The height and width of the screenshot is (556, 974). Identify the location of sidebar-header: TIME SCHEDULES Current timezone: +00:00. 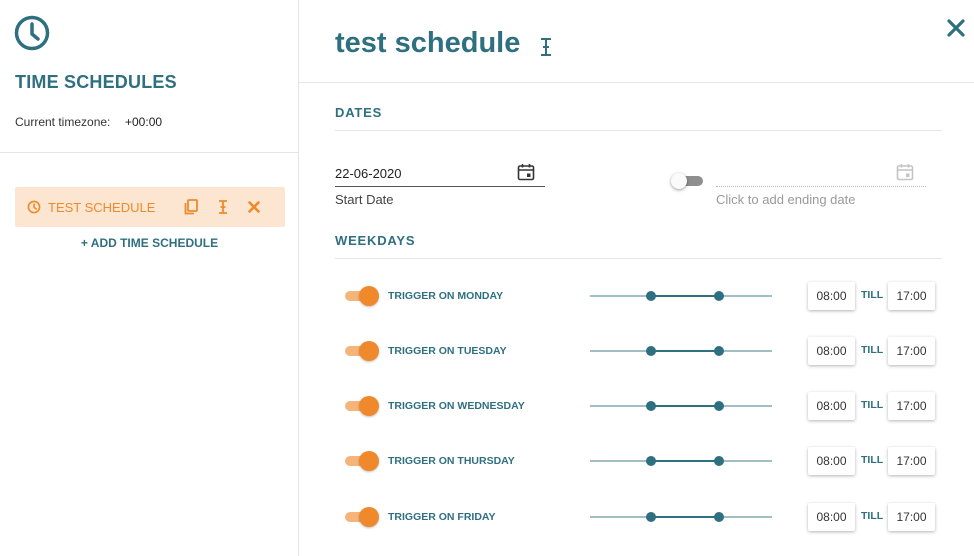
(149, 76).